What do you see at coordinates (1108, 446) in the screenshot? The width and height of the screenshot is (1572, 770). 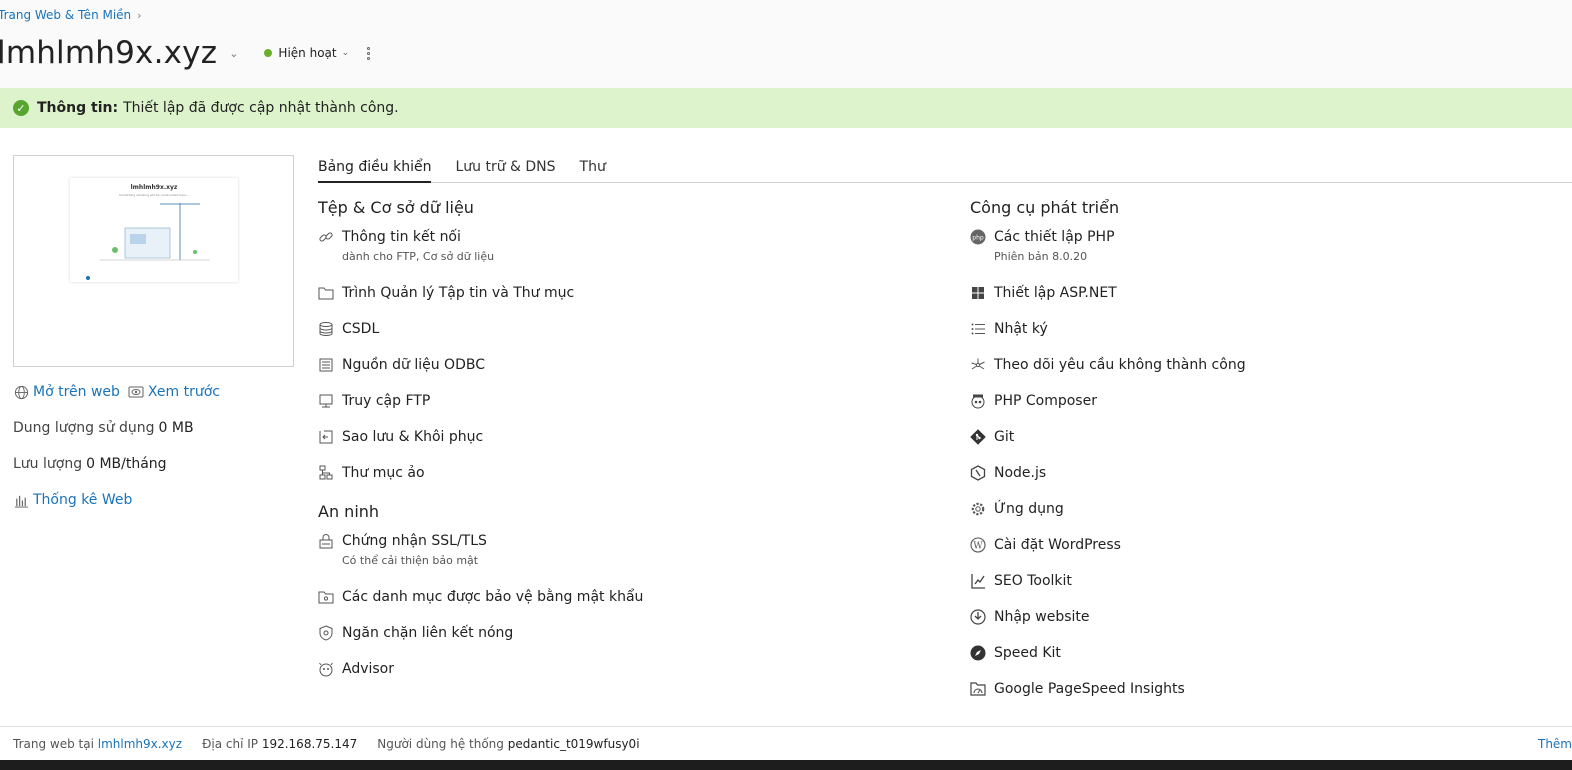 I see `tool-git: Git` at bounding box center [1108, 446].